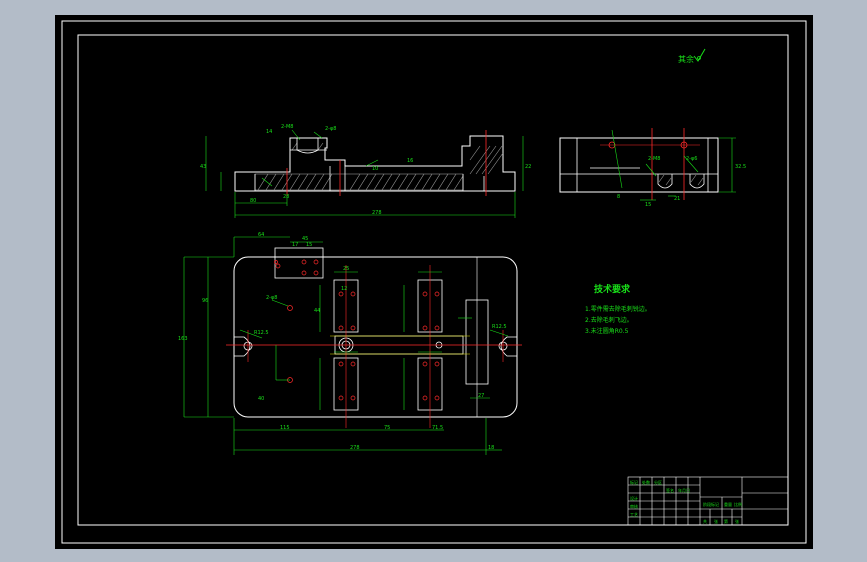 The height and width of the screenshot is (562, 867). What do you see at coordinates (309, 245) in the screenshot?
I see `top-dim-15: 15` at bounding box center [309, 245].